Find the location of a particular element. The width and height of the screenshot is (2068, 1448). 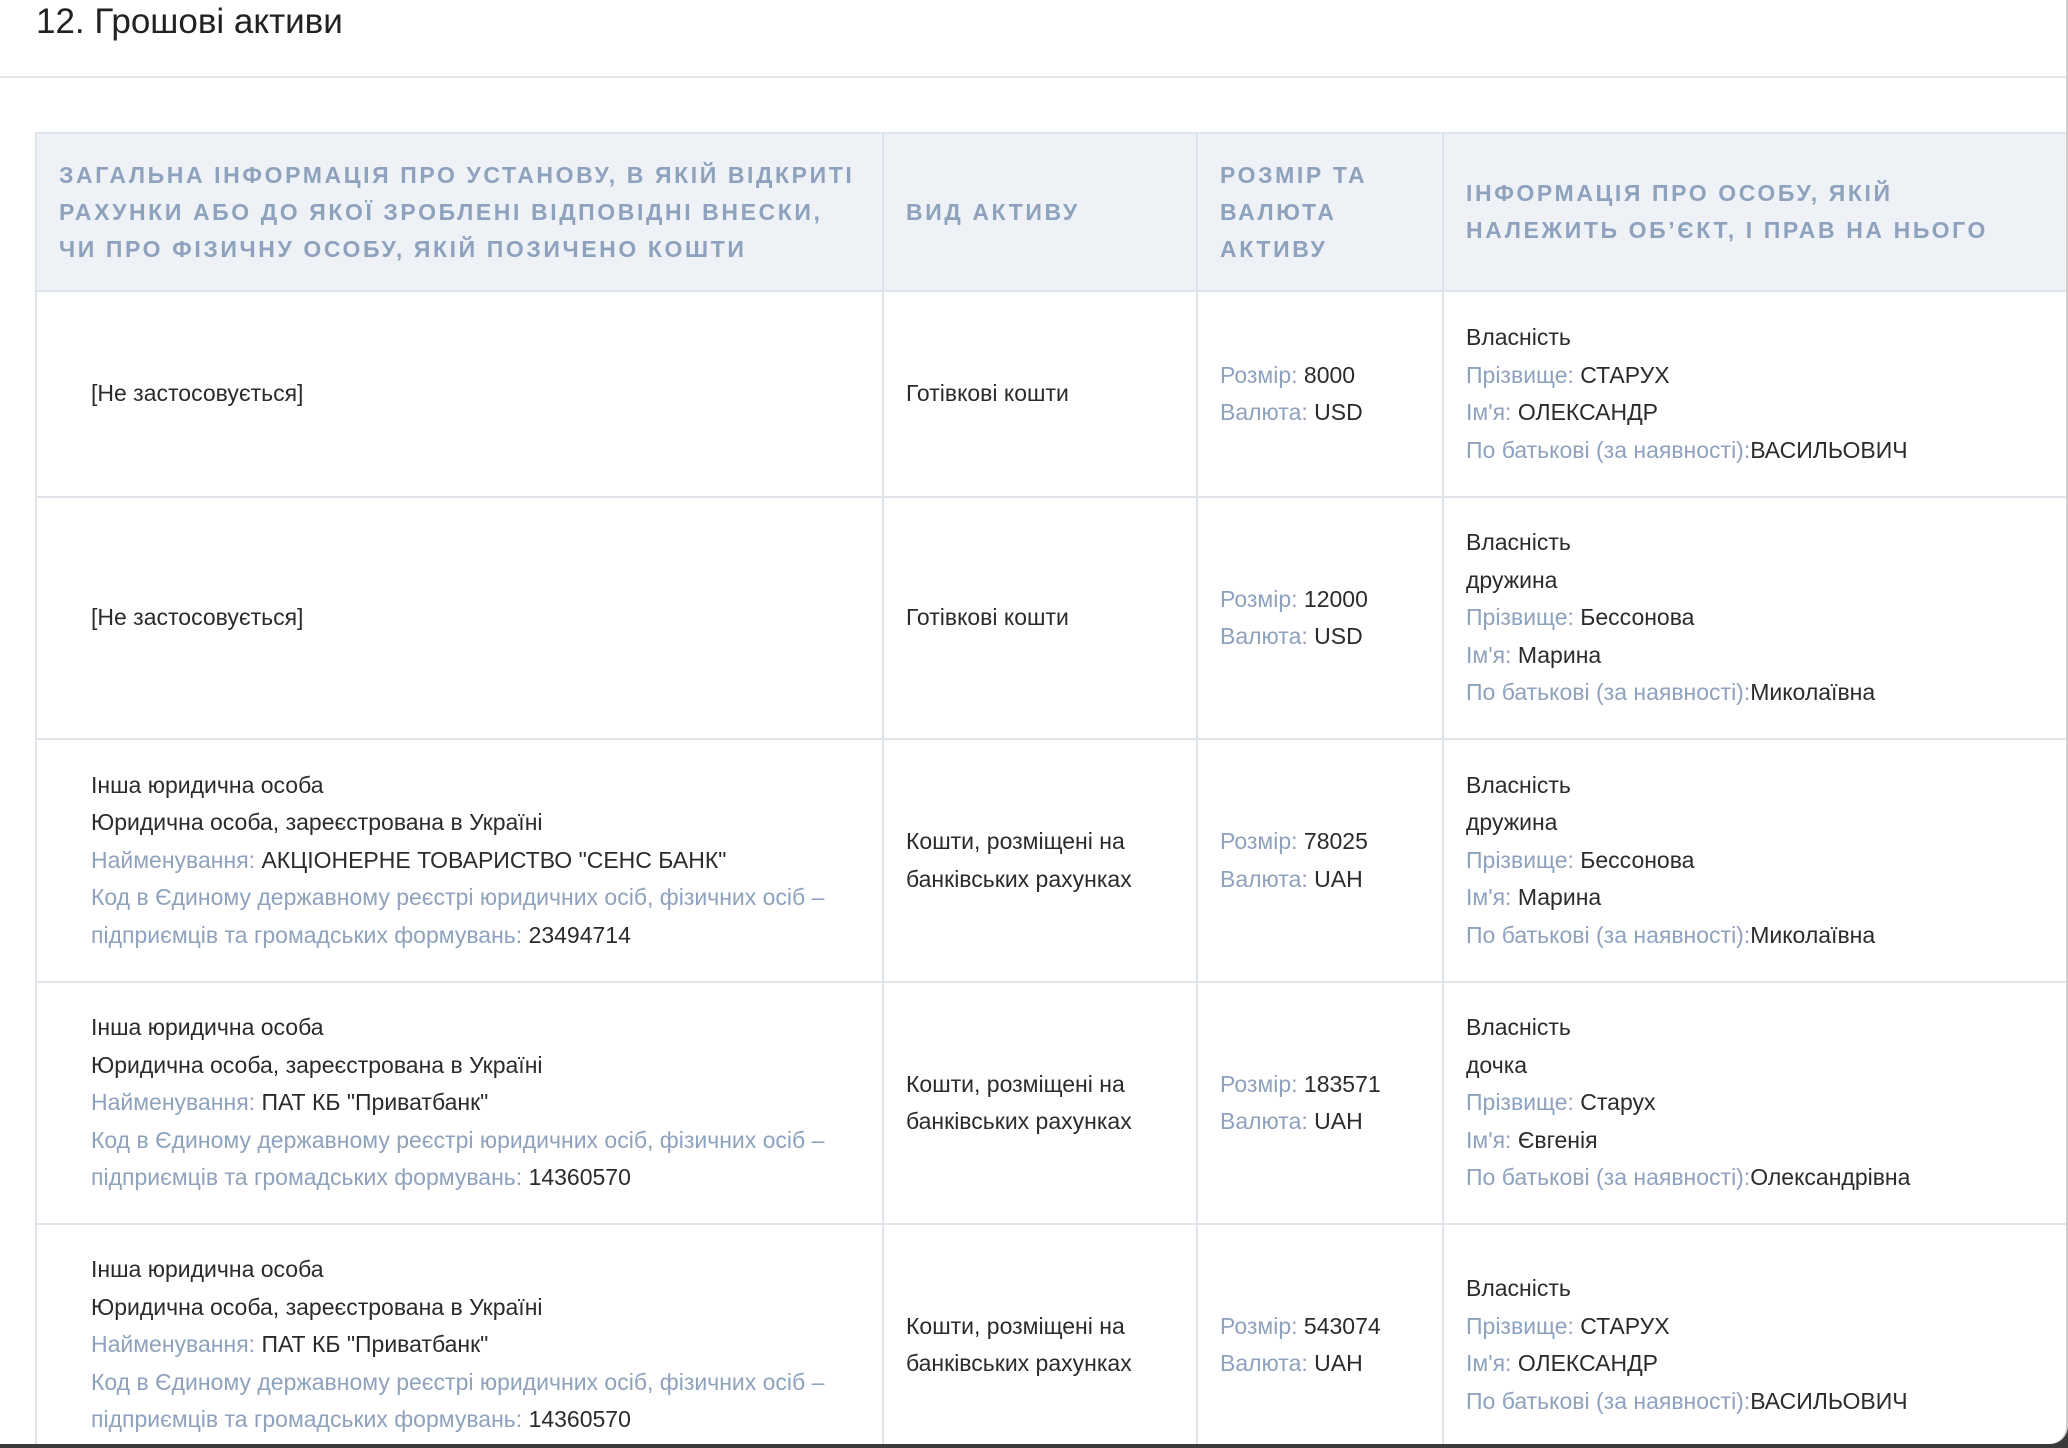

currency-value: USD is located at coordinates (1338, 412).